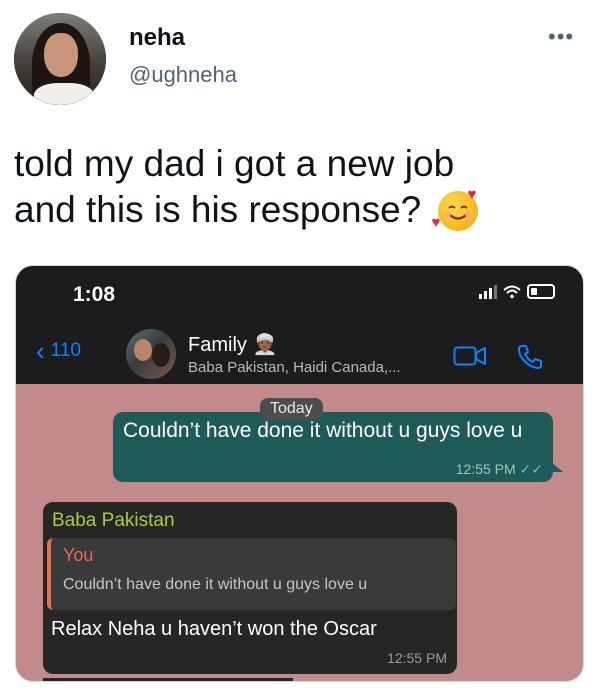 This screenshot has height=694, width=599. What do you see at coordinates (530, 357) in the screenshot?
I see `voice-call-icon` at bounding box center [530, 357].